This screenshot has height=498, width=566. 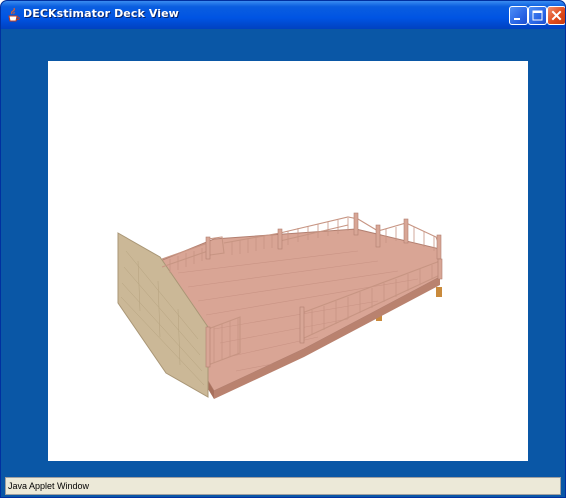 I want to click on close-icon, so click(x=556, y=15).